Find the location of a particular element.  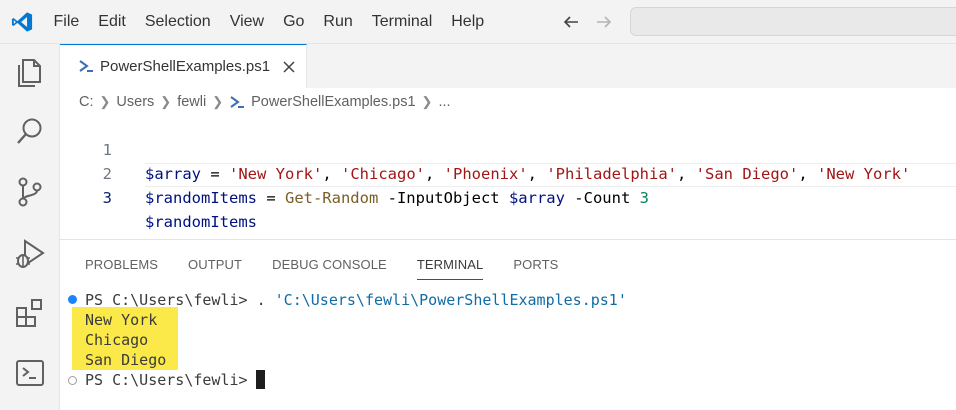

breadcrumb-user-folder: fewli is located at coordinates (191, 102).